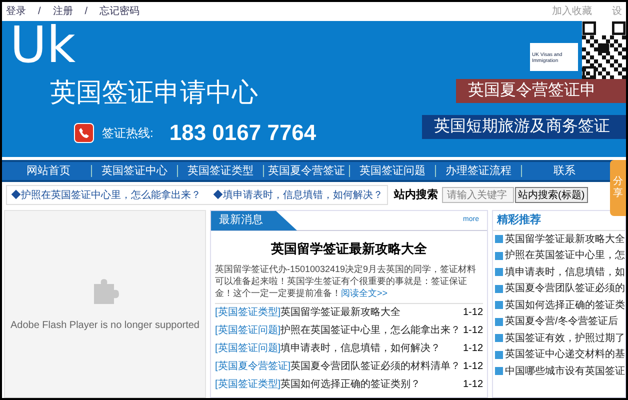 The width and height of the screenshot is (628, 400). What do you see at coordinates (350, 384) in the screenshot?
I see `news-title-link: 英国如何选择正确的签证类别？` at bounding box center [350, 384].